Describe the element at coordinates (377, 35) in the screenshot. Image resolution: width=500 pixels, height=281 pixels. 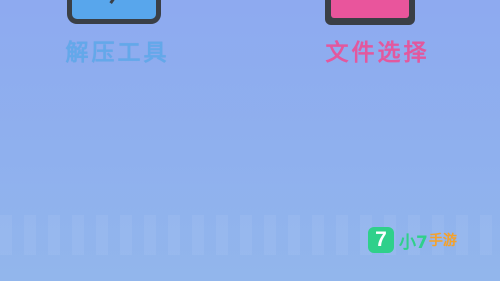
I see `file-select-button: 文件选择` at that location.